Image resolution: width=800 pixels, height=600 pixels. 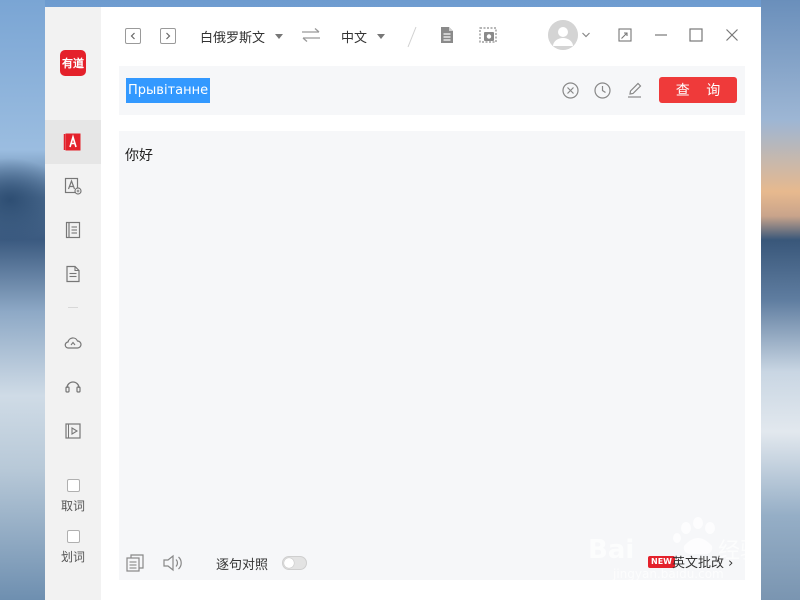 I want to click on source-text-input: Прывітанне, so click(x=168, y=90).